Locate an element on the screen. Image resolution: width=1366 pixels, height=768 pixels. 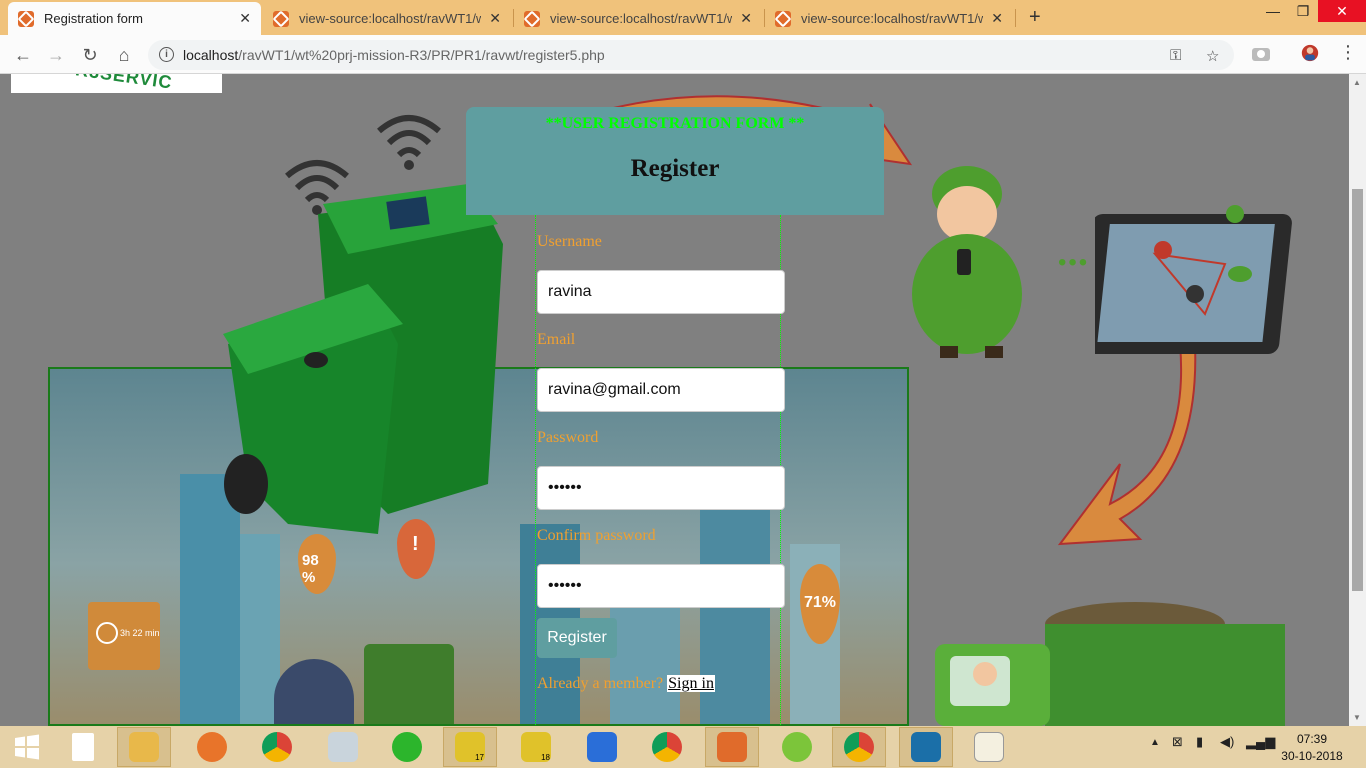
scroll-down-icon: ▼ is located at coordinates (1357, 717).